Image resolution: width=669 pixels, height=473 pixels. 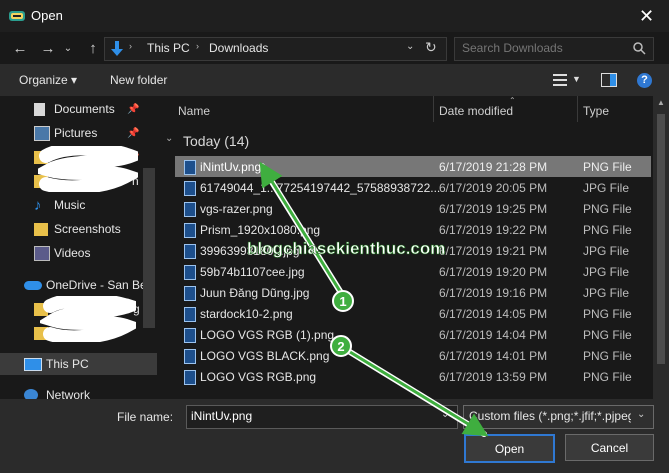 What do you see at coordinates (93, 48) in the screenshot?
I see `up-button: ↑` at bounding box center [93, 48].